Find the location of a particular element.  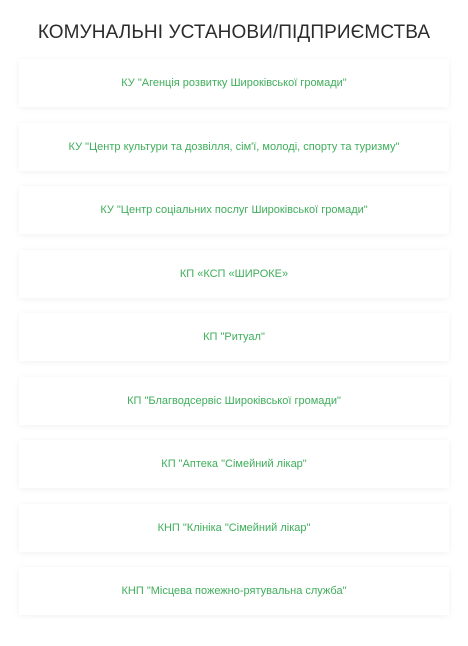

institution-label: КП «КСП «ШИРОКЕ» is located at coordinates (234, 273).